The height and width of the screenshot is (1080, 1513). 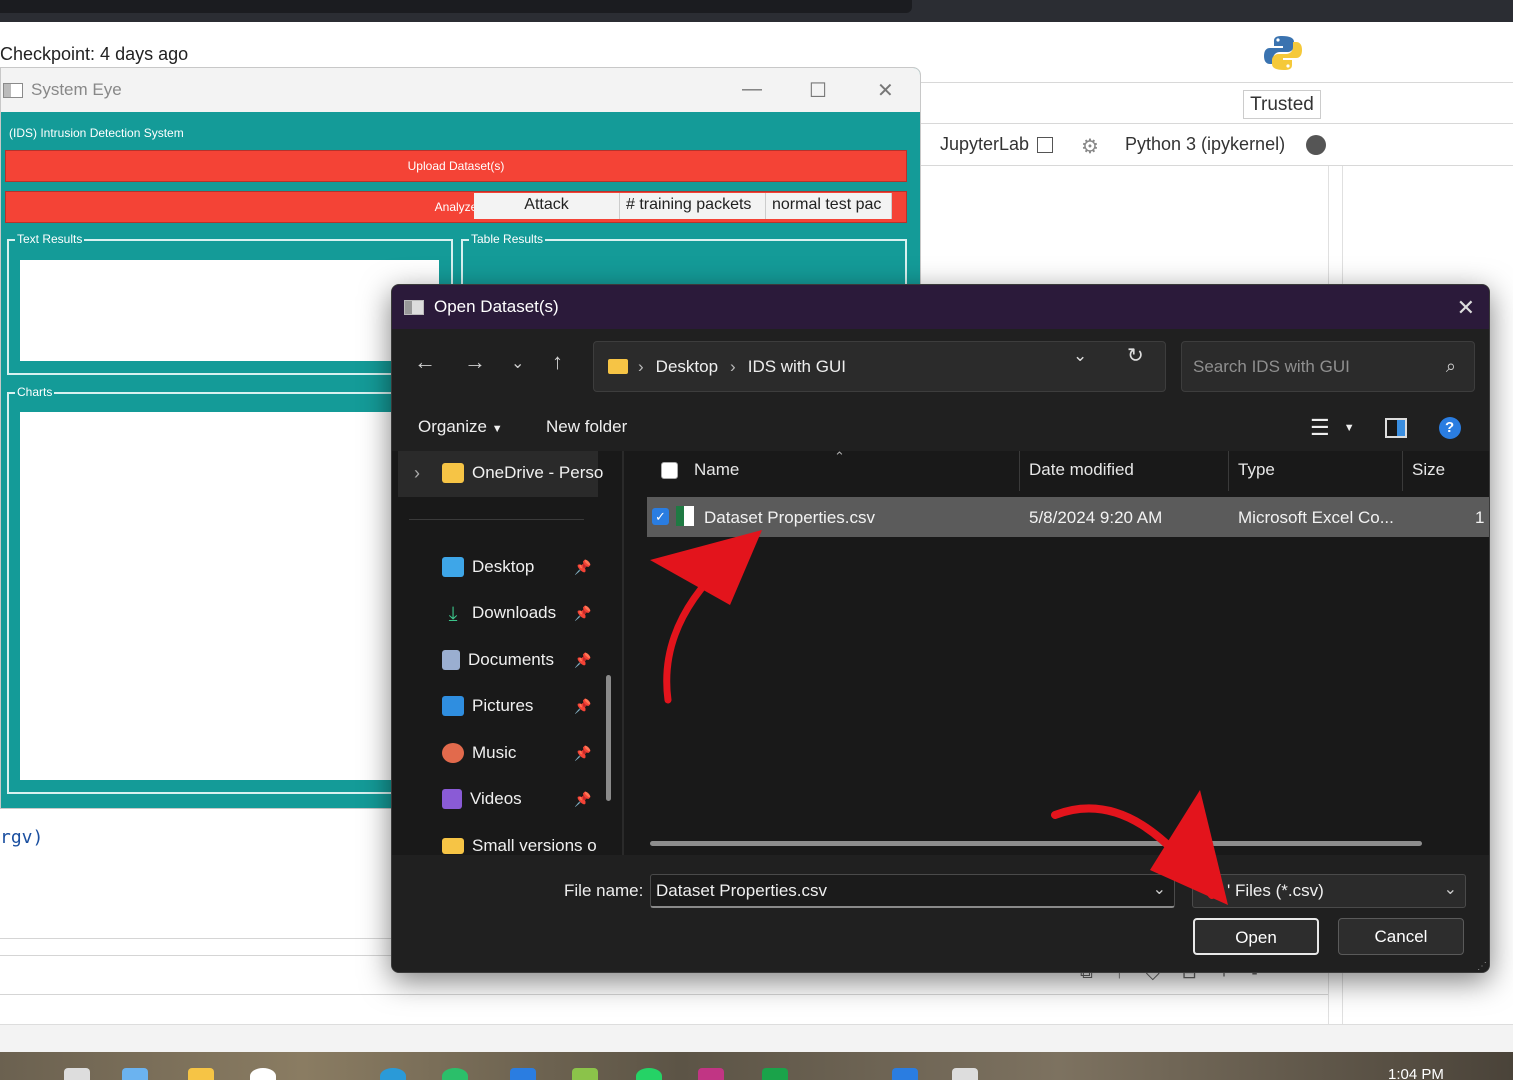 What do you see at coordinates (487, 706) in the screenshot?
I see `sidebar-item-pictures: Pictures` at bounding box center [487, 706].